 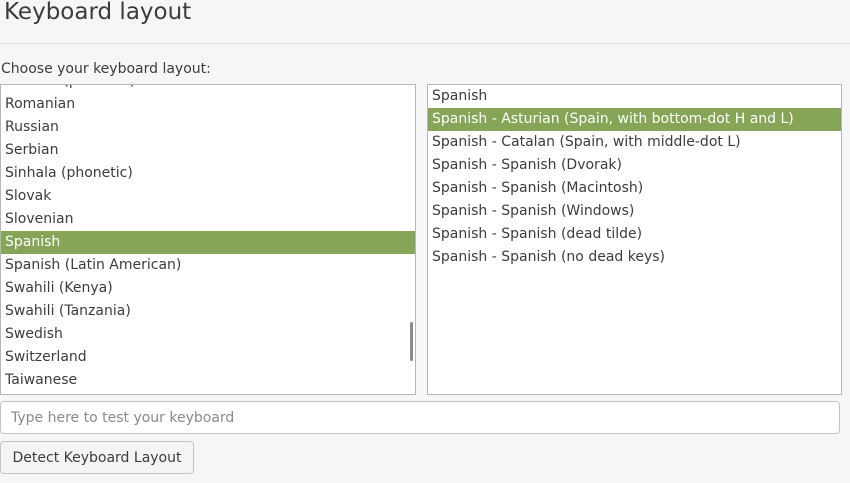 What do you see at coordinates (98, 12) in the screenshot?
I see `page-title: Keyboard layout` at bounding box center [98, 12].